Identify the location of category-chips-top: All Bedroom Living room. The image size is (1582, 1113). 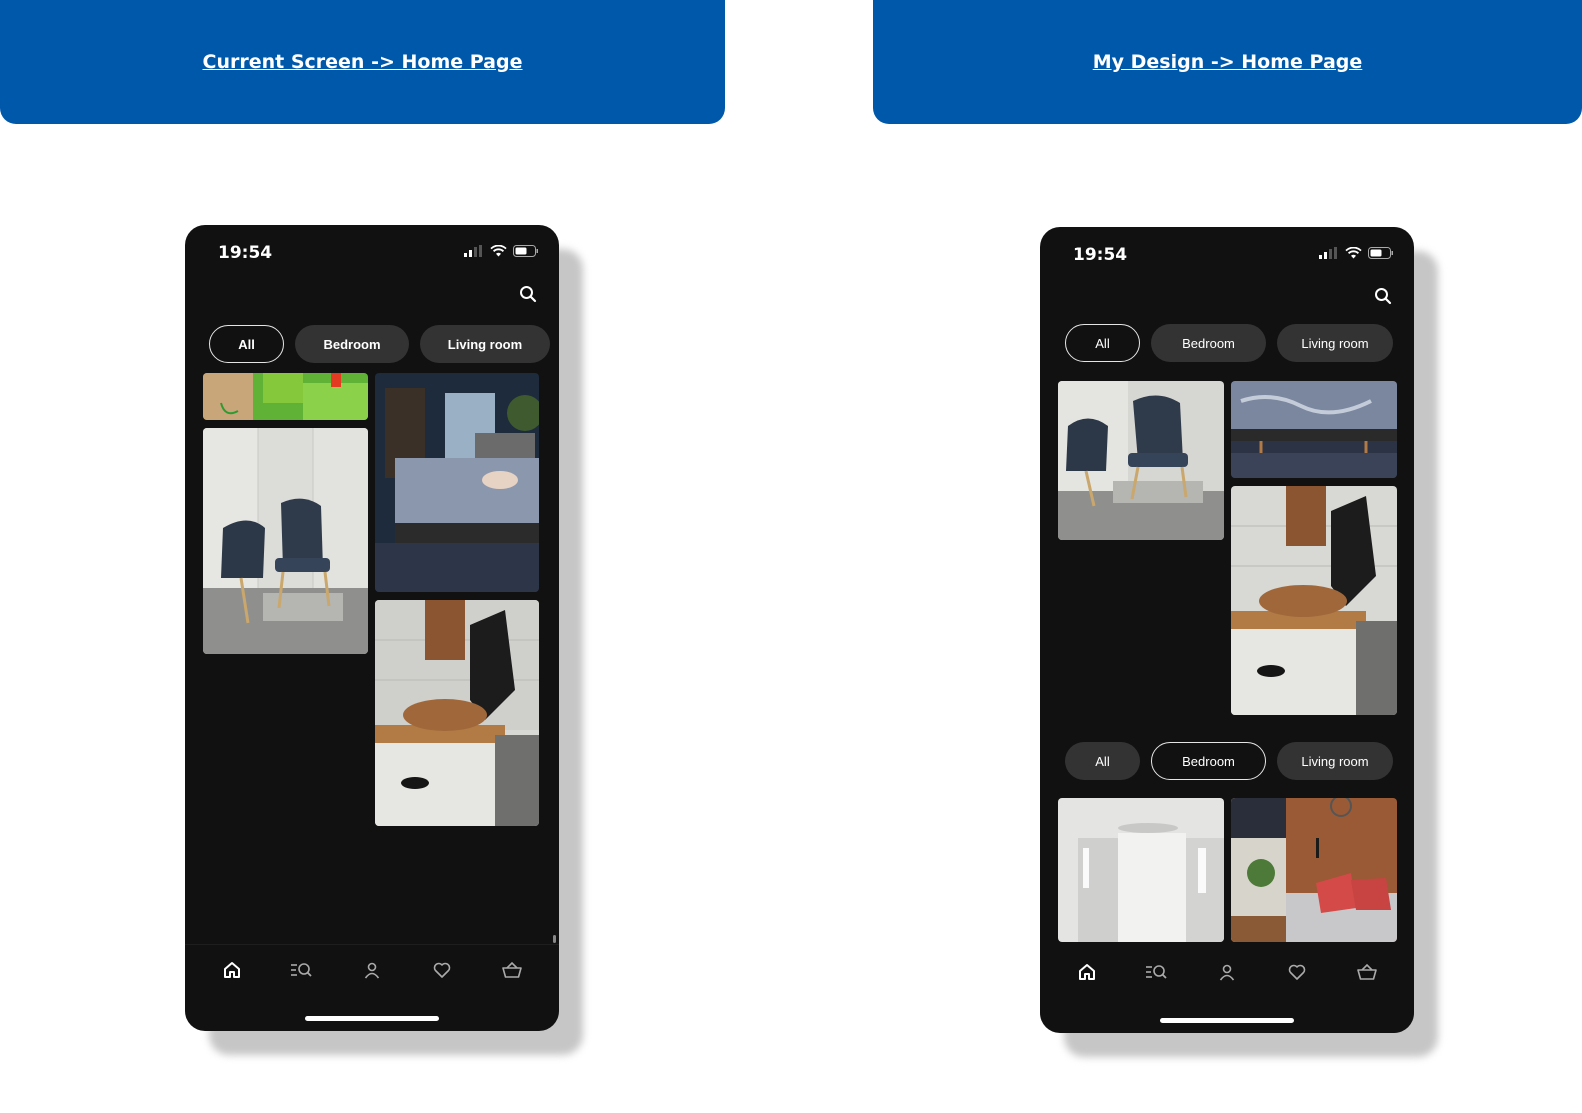
(1229, 343).